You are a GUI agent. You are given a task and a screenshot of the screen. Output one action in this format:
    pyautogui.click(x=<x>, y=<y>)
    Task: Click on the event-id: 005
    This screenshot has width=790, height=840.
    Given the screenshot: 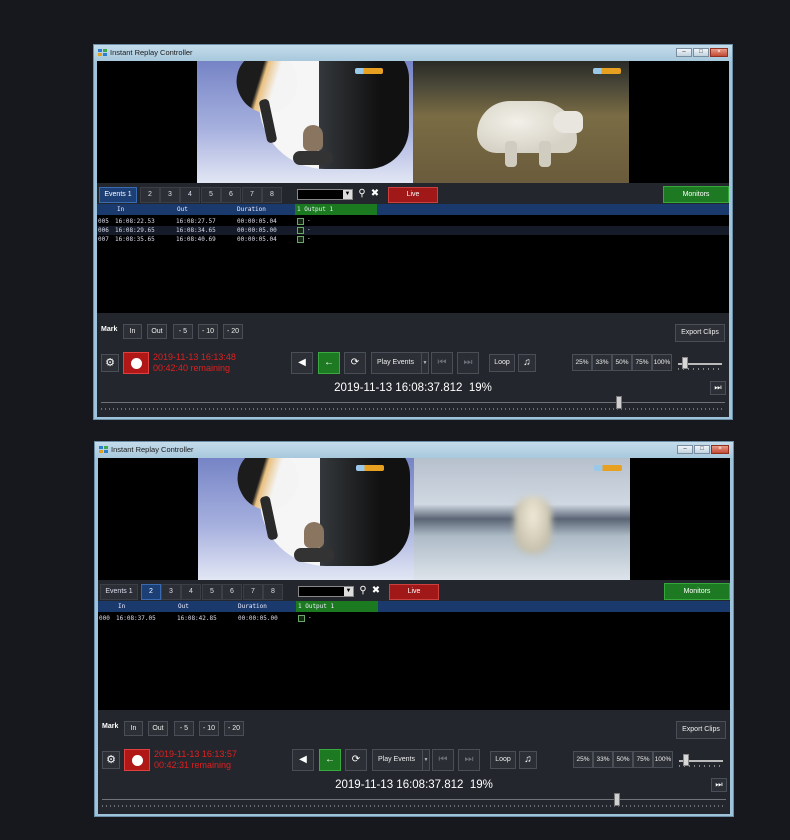 What is the action you would take?
    pyautogui.click(x=103, y=221)
    